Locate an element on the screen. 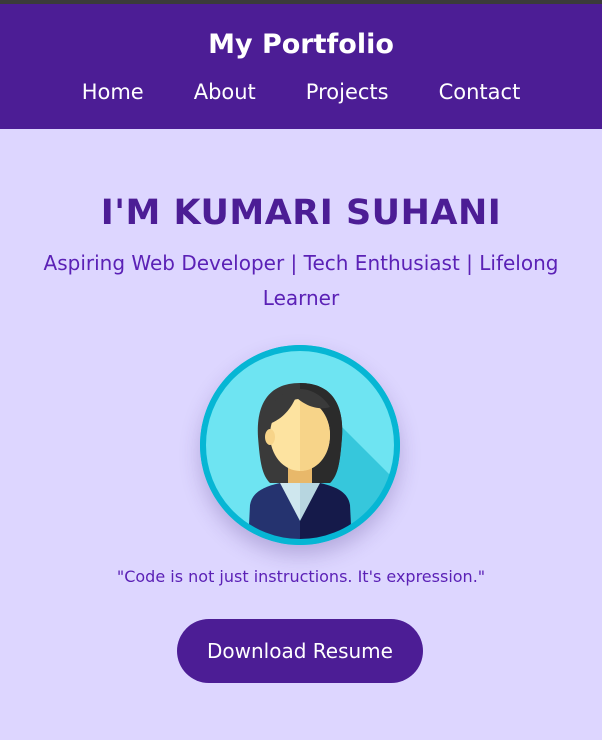 The width and height of the screenshot is (602, 740). nav-link-contact: Contact is located at coordinates (480, 92).